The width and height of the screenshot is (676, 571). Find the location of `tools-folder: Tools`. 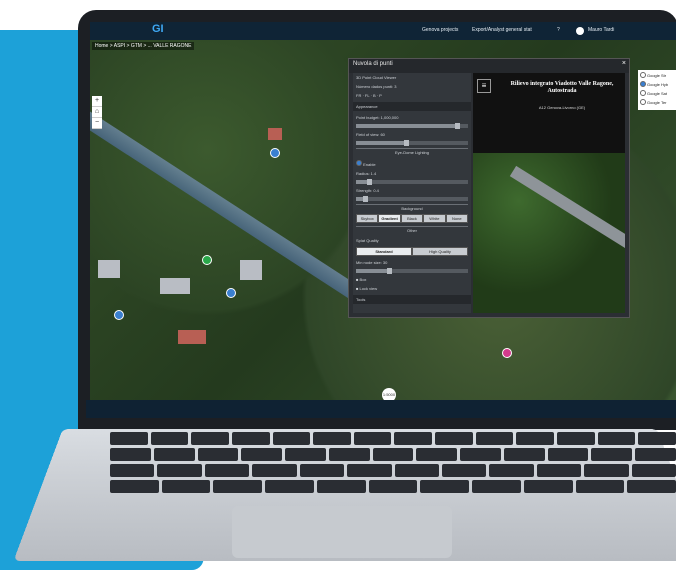

tools-folder: Tools is located at coordinates (412, 299).